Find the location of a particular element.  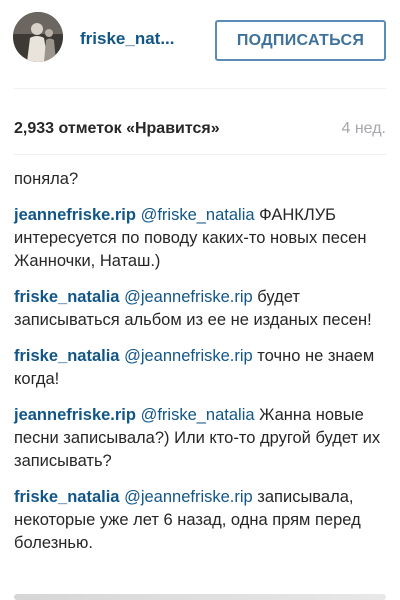

comment-item: поняла? is located at coordinates (201, 179).